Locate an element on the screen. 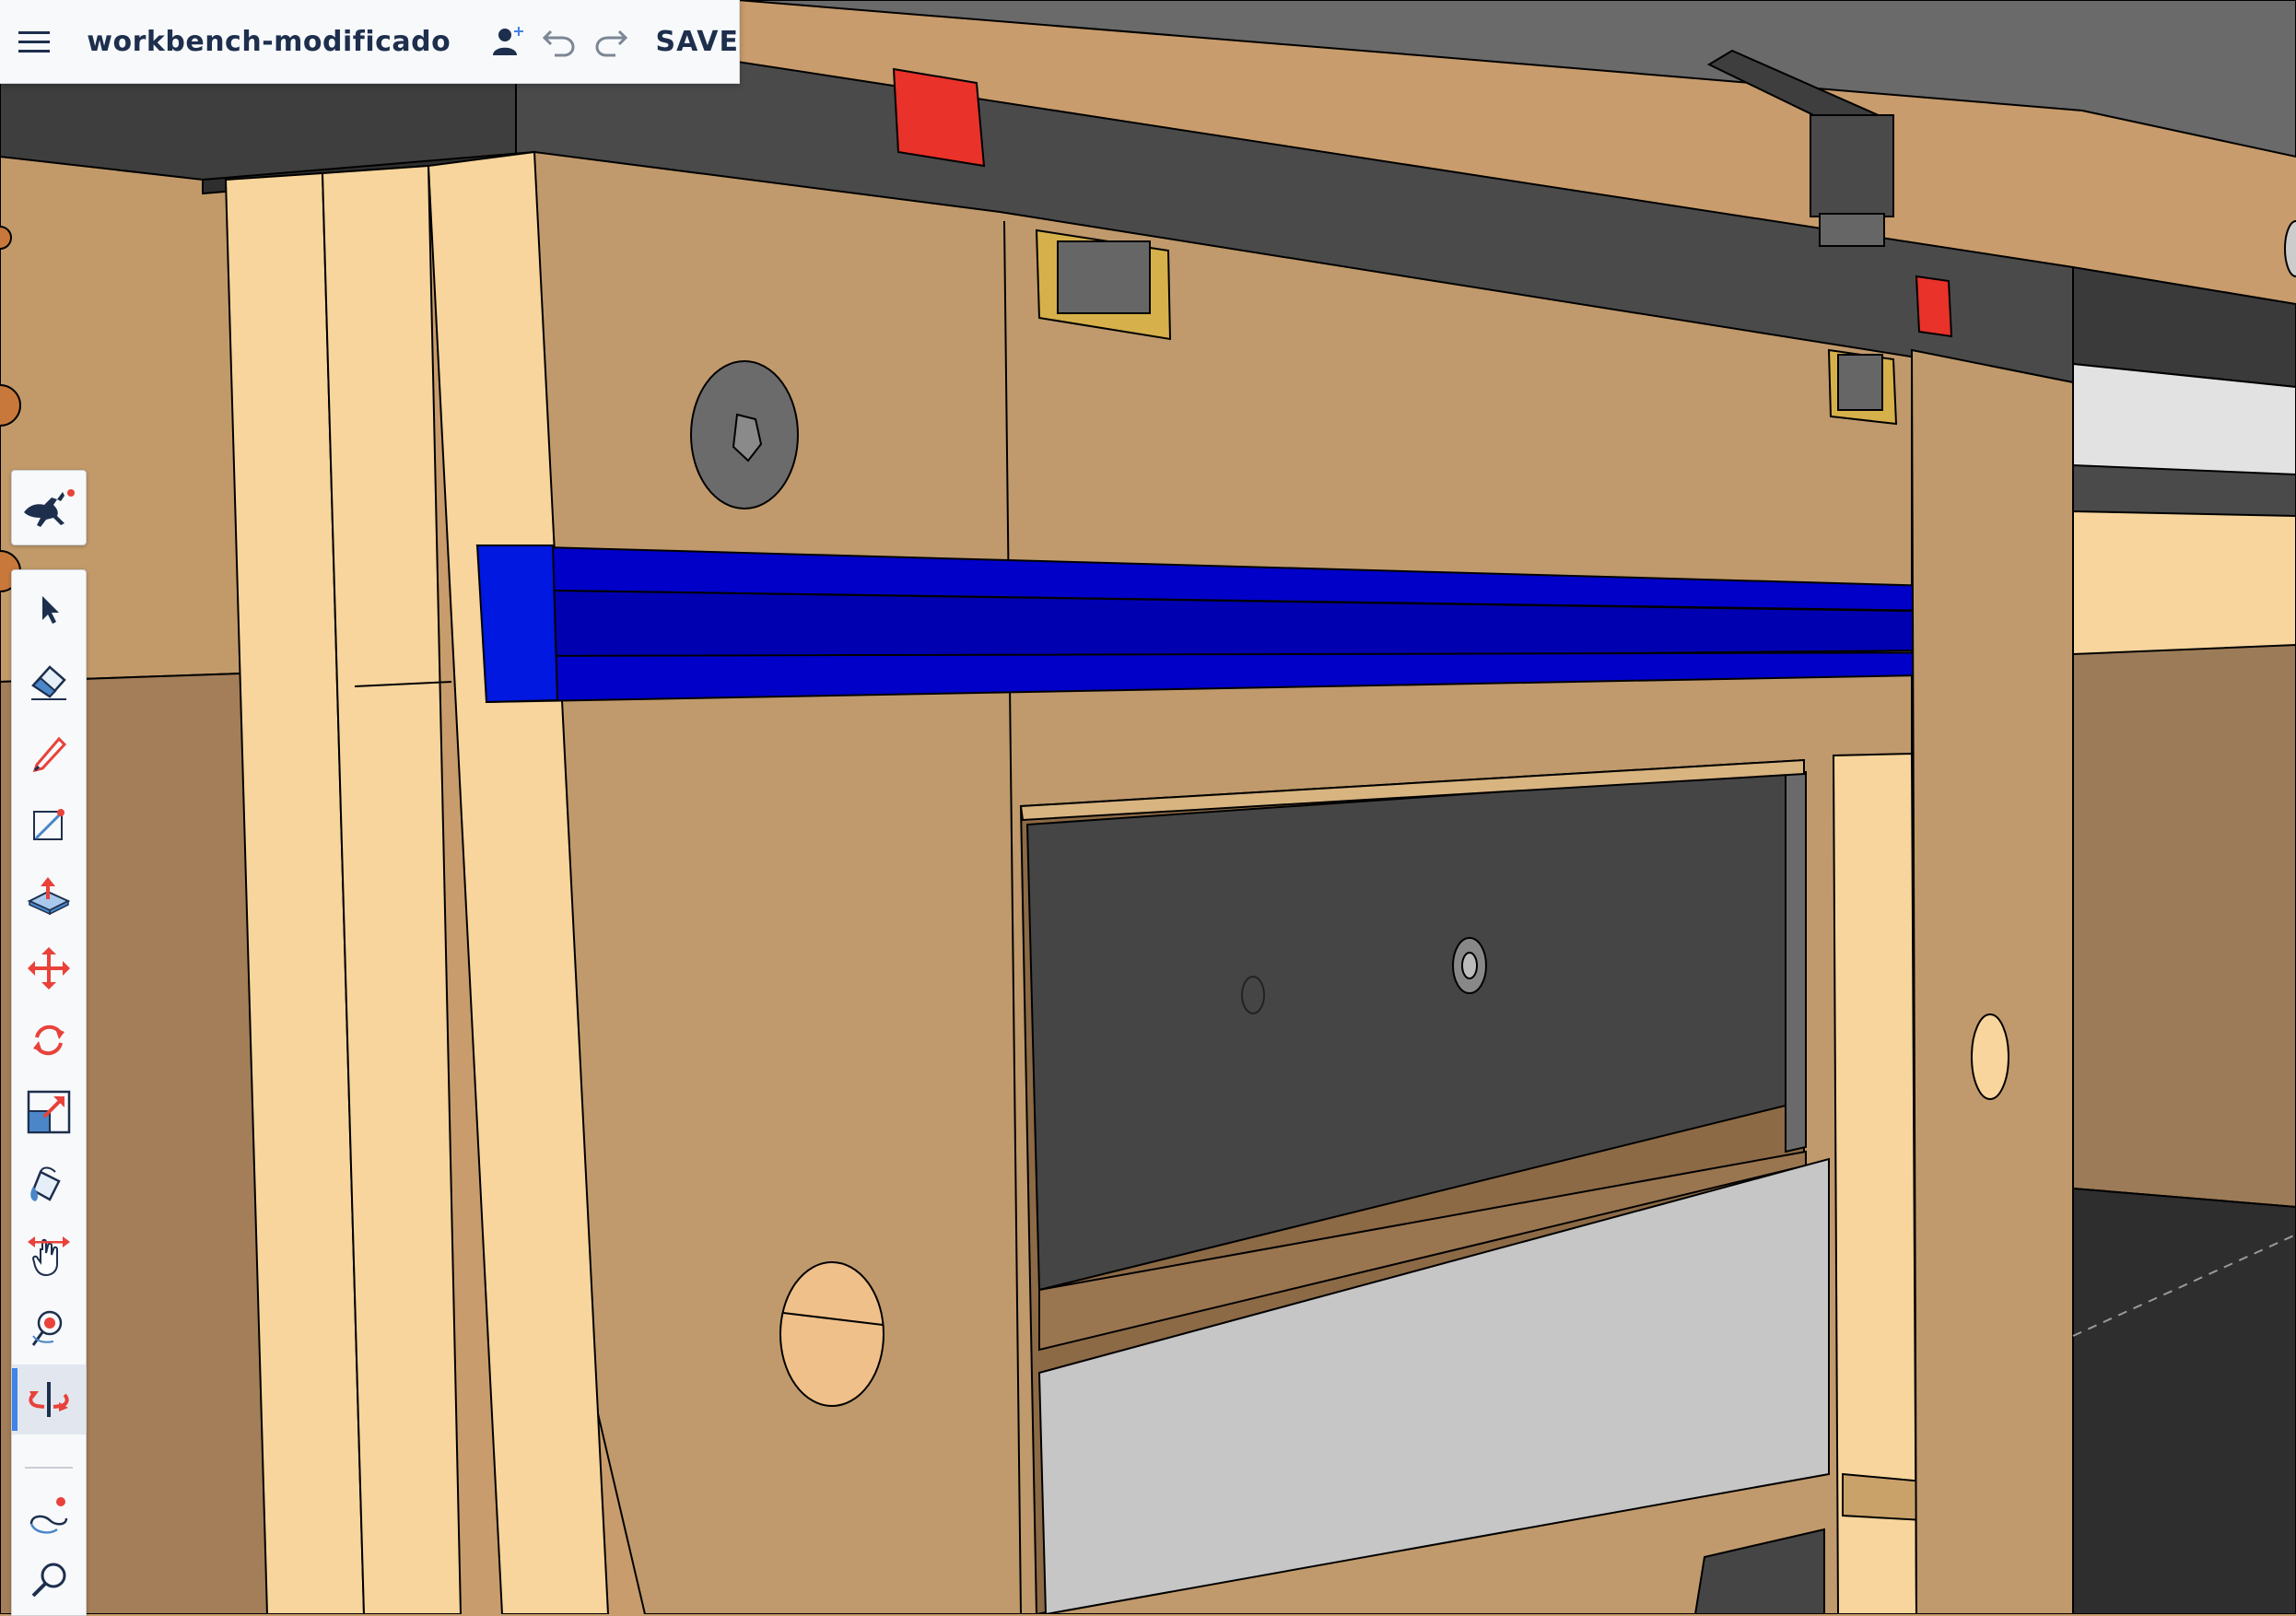 The height and width of the screenshot is (1616, 2296). paint-tool is located at coordinates (49, 1184).